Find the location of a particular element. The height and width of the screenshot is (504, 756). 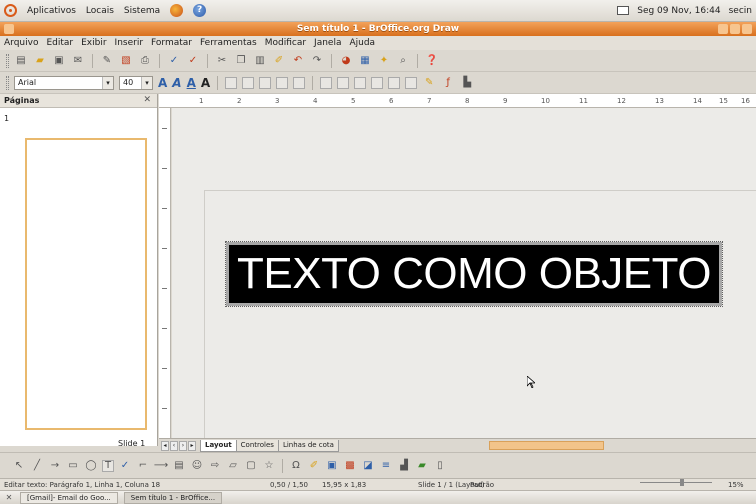

font-name-combo: Arial ▾ is located at coordinates (64, 82).